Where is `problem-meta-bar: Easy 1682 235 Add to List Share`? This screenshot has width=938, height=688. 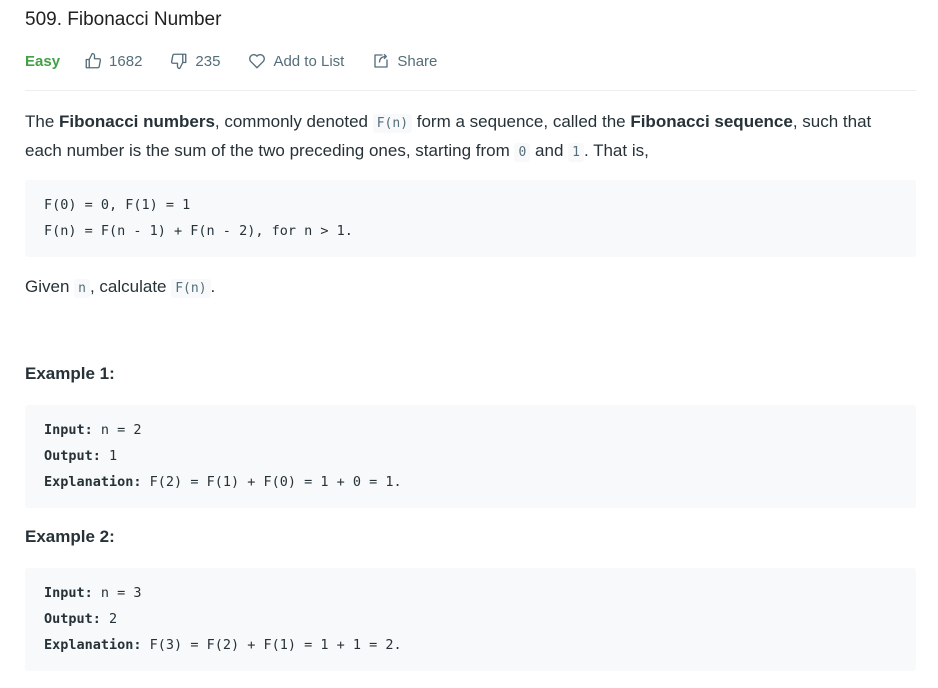 problem-meta-bar: Easy 1682 235 Add to List Share is located at coordinates (245, 61).